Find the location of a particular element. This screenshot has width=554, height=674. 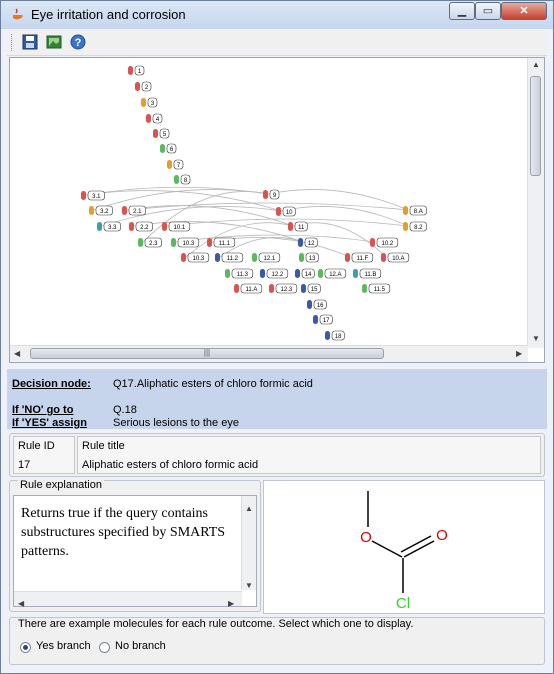

help-icon: ? is located at coordinates (78, 42).